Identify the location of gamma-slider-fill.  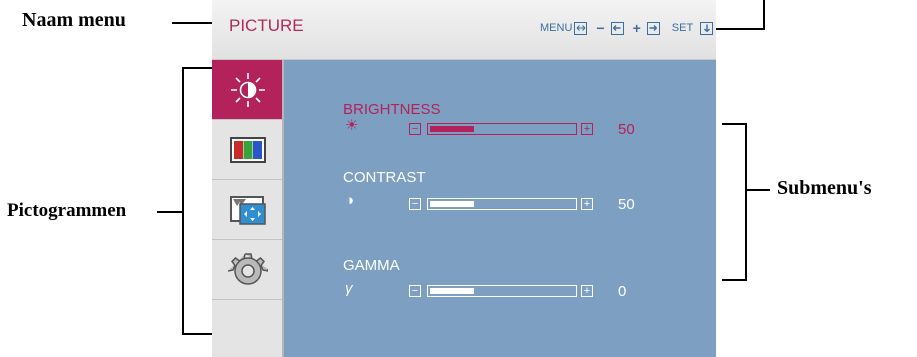
(452, 291).